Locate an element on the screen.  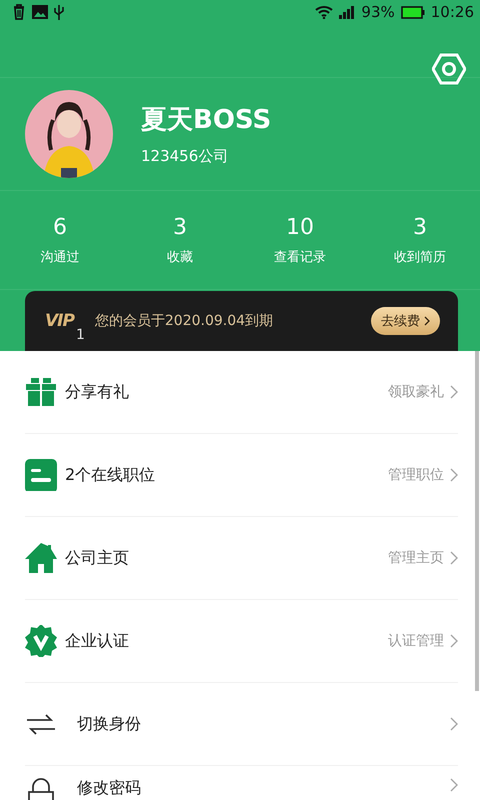
menu-item: 企业认证 认证管理 is located at coordinates (241, 641).